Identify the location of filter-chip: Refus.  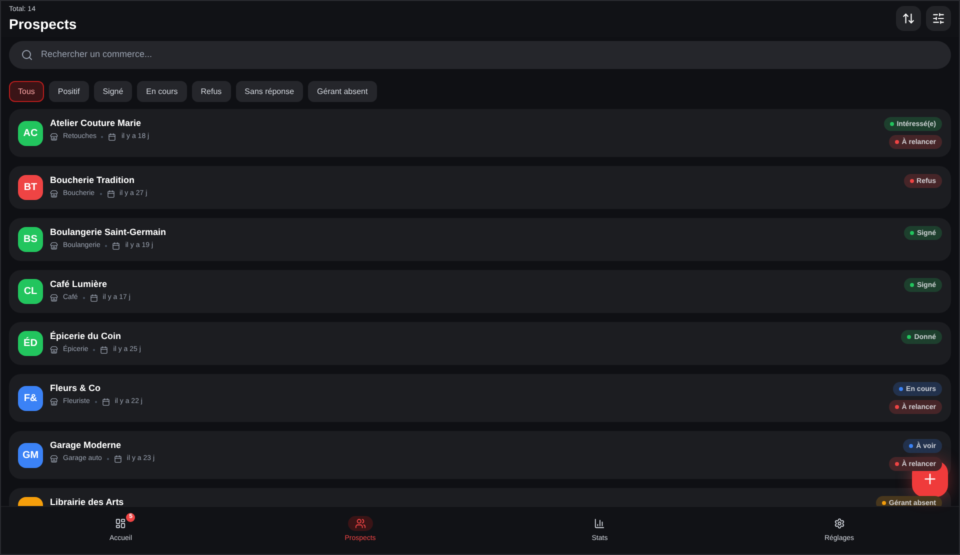
(211, 91).